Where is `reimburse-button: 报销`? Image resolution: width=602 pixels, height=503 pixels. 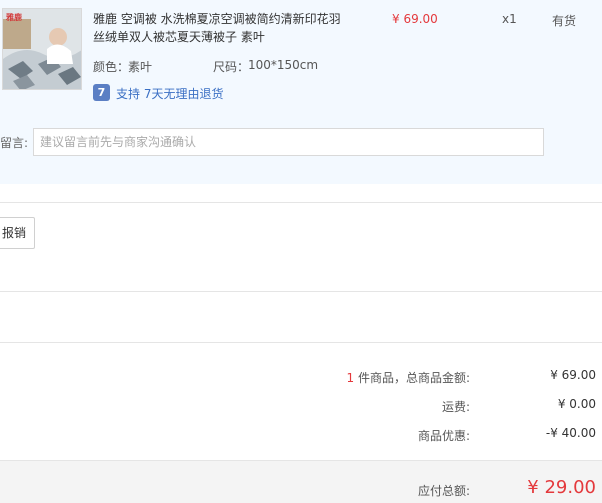
reimburse-button: 报销 is located at coordinates (17, 233).